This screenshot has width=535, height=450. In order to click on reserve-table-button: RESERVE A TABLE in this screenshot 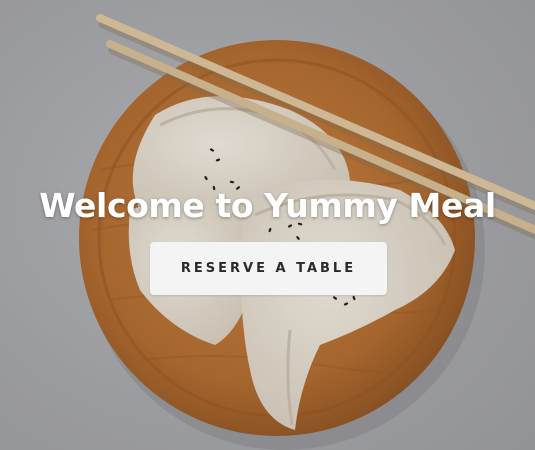, I will do `click(268, 268)`.